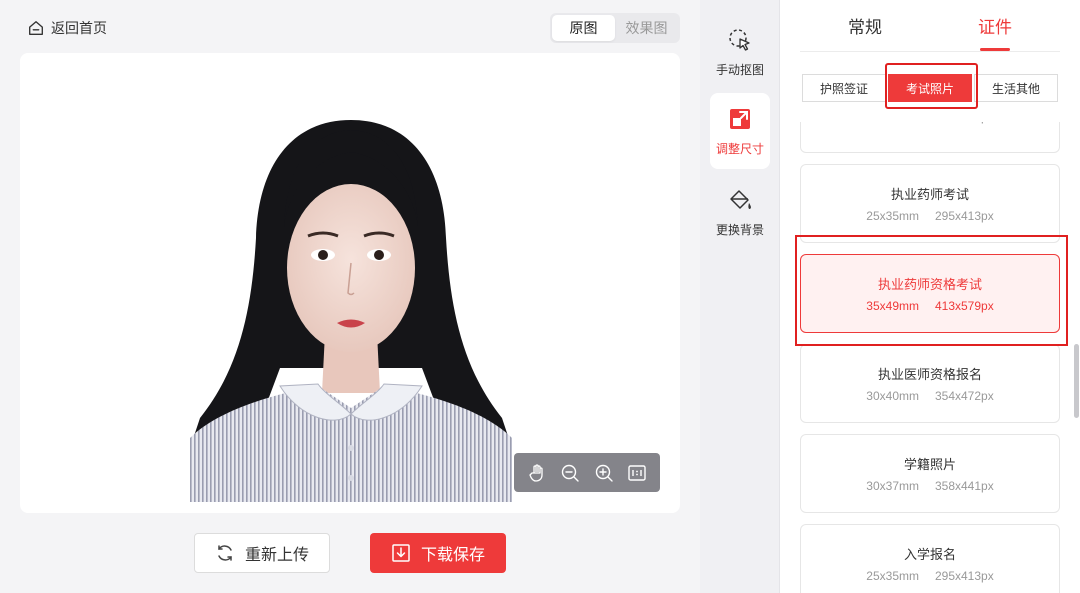 The width and height of the screenshot is (1080, 593). Describe the element at coordinates (892, 486) in the screenshot. I see `size-card-mm: 30x37mm` at that location.